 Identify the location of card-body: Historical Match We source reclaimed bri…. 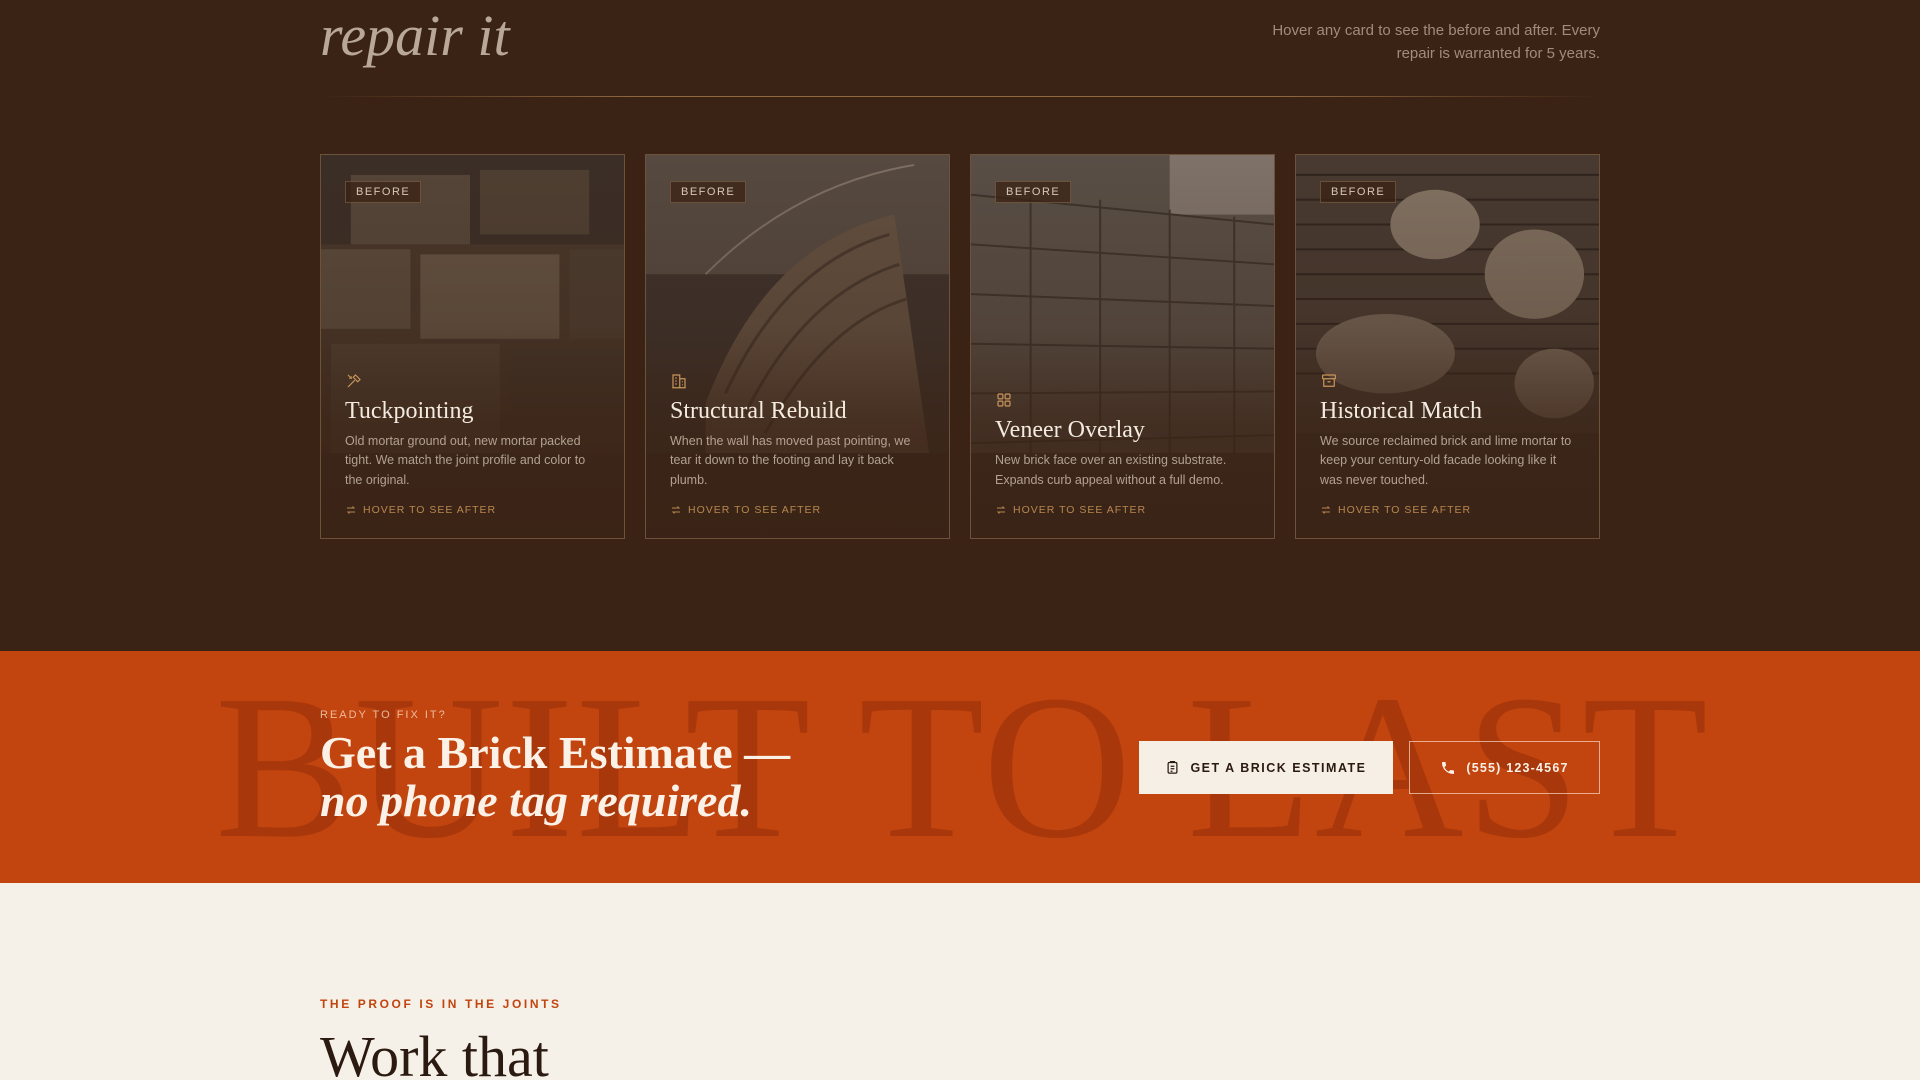
(1449, 444).